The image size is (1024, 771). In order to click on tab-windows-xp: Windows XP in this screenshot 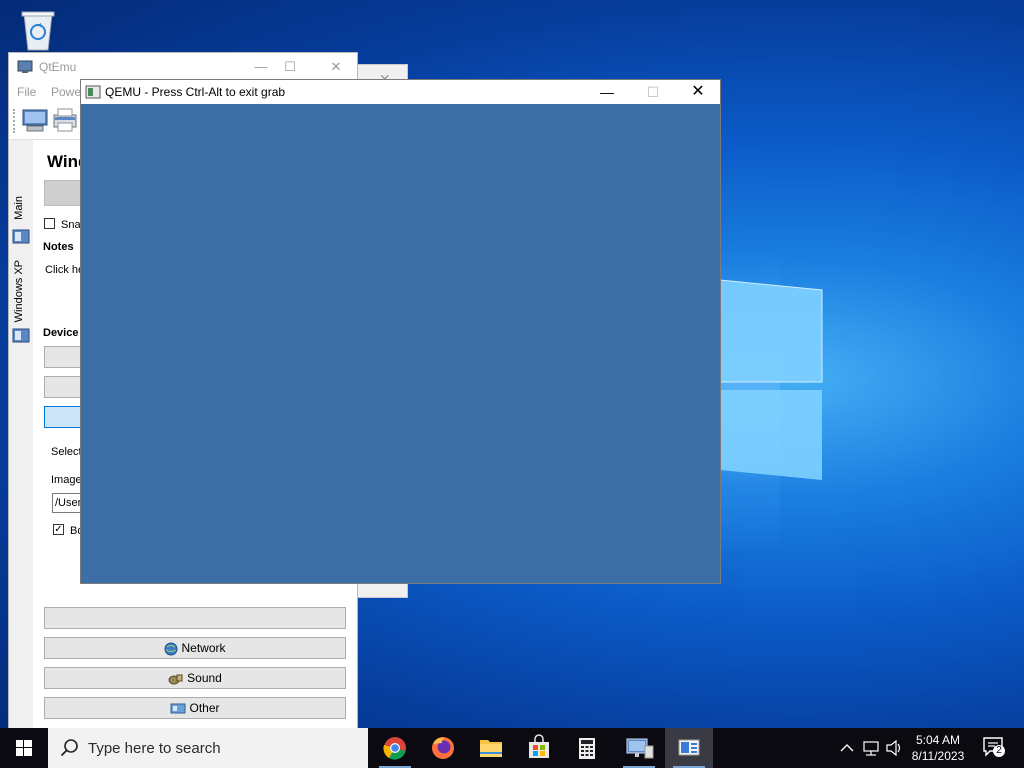, I will do `click(21, 291)`.